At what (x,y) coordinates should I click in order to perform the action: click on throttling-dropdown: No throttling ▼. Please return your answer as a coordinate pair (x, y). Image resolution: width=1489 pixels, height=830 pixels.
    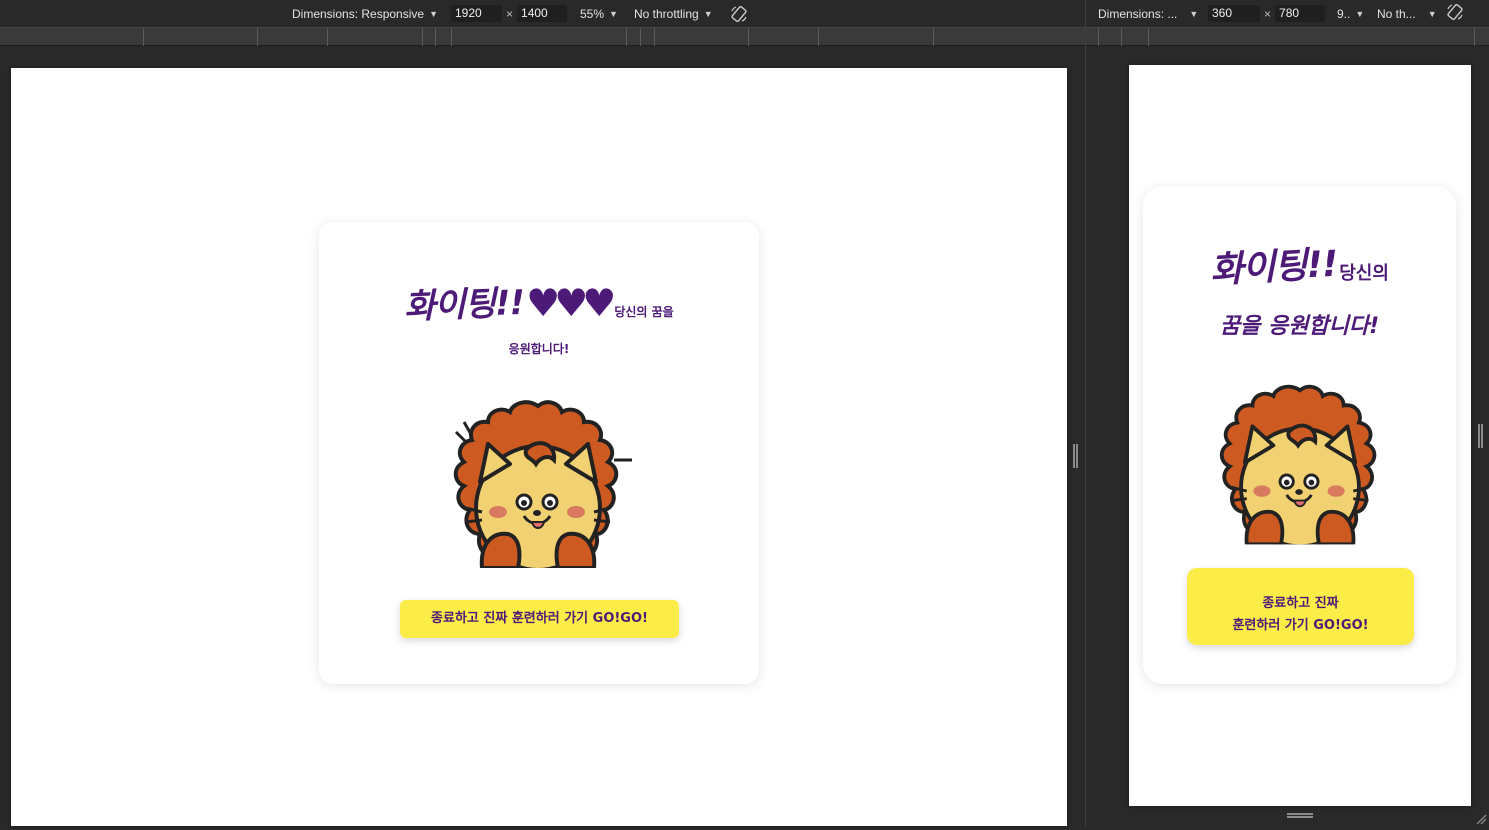
    Looking at the image, I should click on (673, 14).